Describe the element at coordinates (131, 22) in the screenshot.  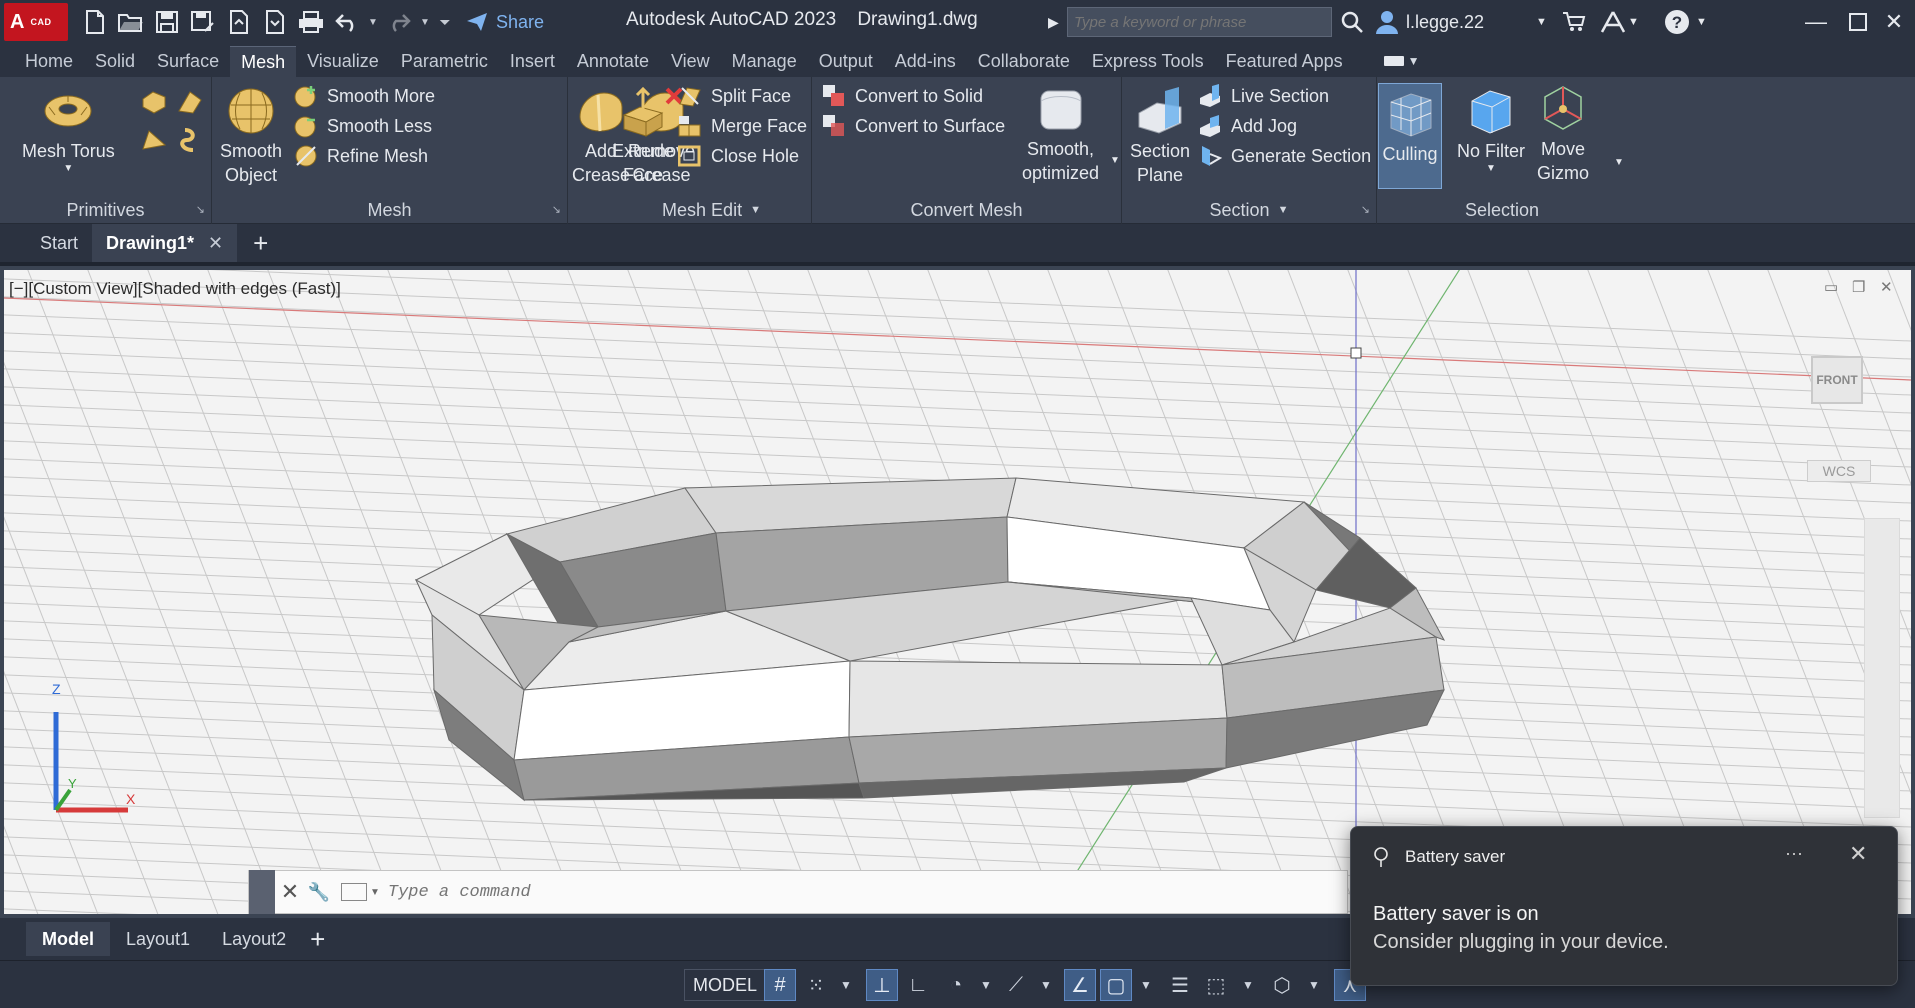
I see `open-file-icon` at that location.